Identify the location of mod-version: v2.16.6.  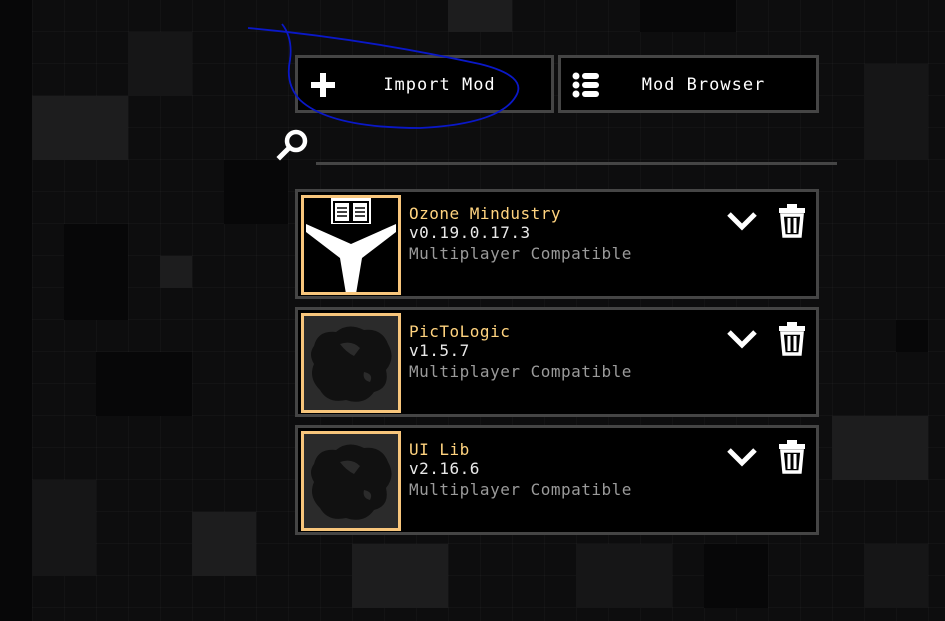
(444, 468).